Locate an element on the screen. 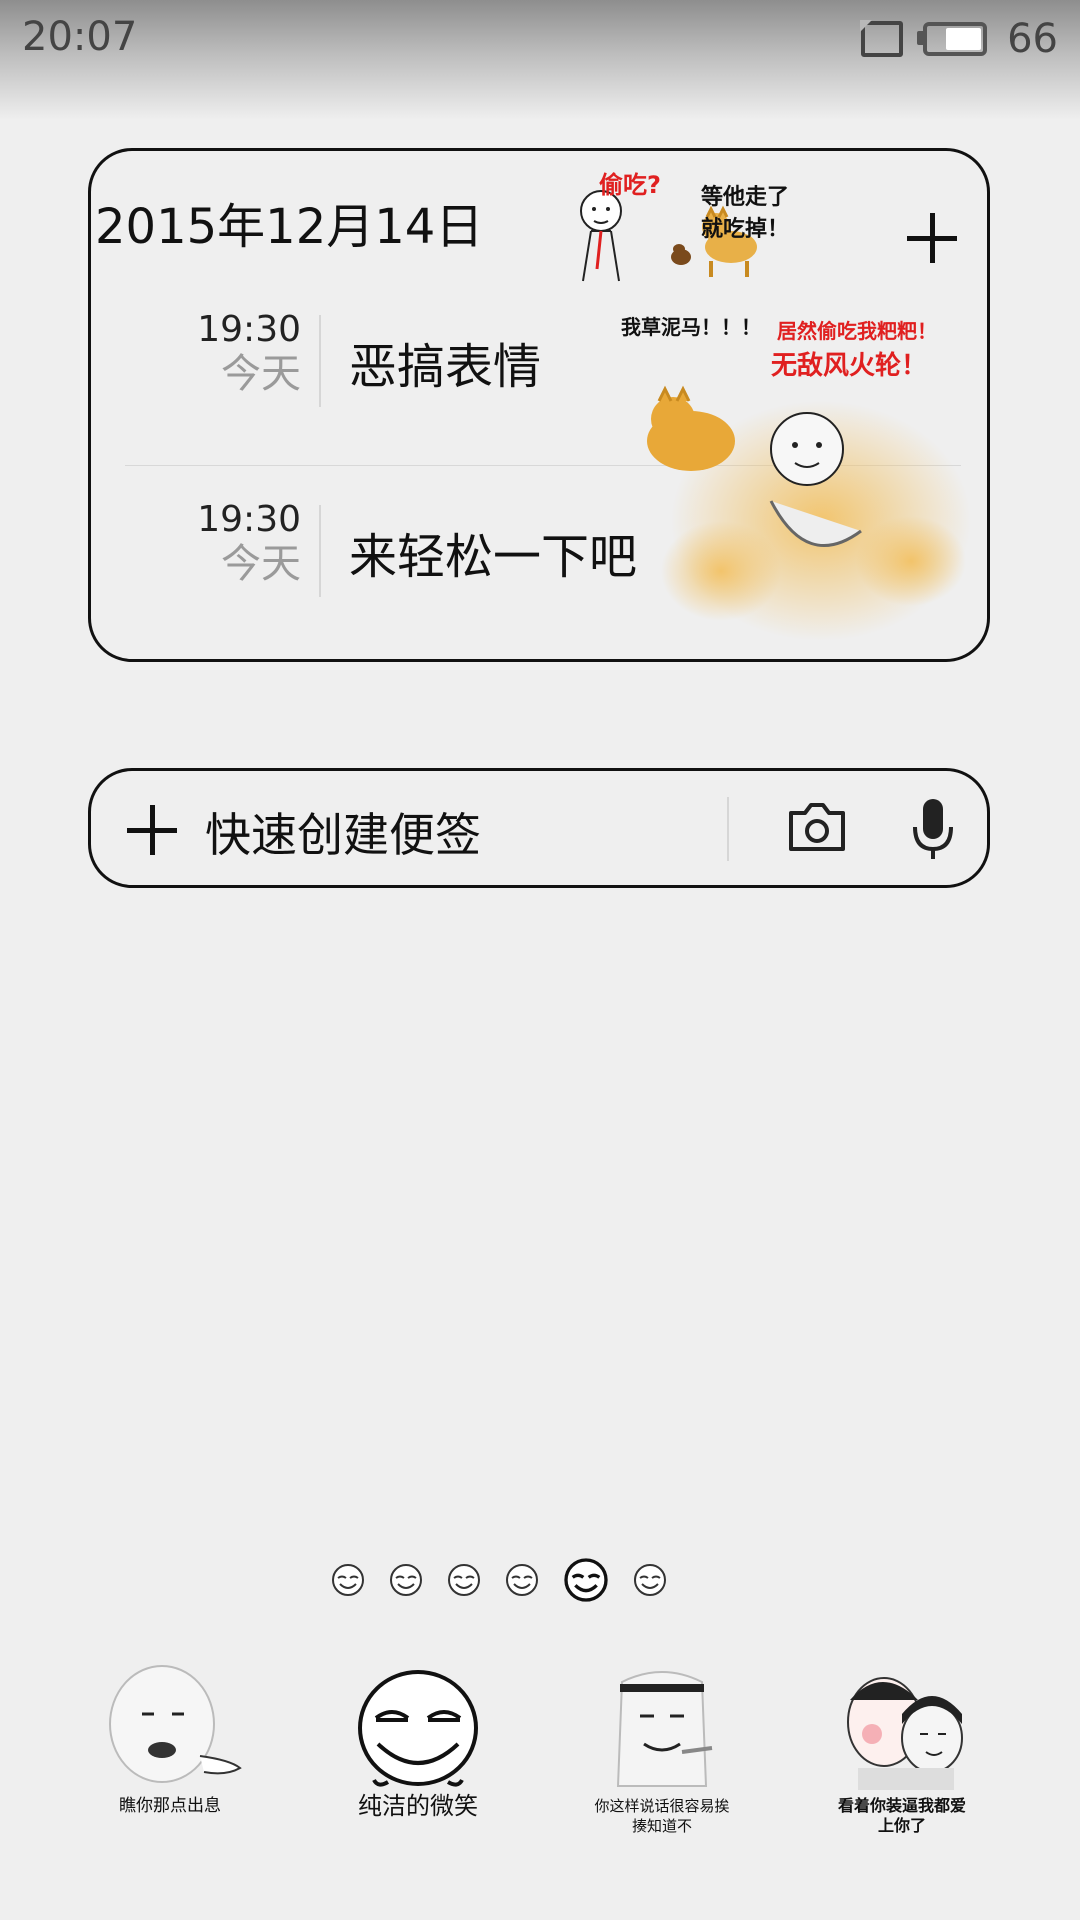  separator is located at coordinates (728, 829).